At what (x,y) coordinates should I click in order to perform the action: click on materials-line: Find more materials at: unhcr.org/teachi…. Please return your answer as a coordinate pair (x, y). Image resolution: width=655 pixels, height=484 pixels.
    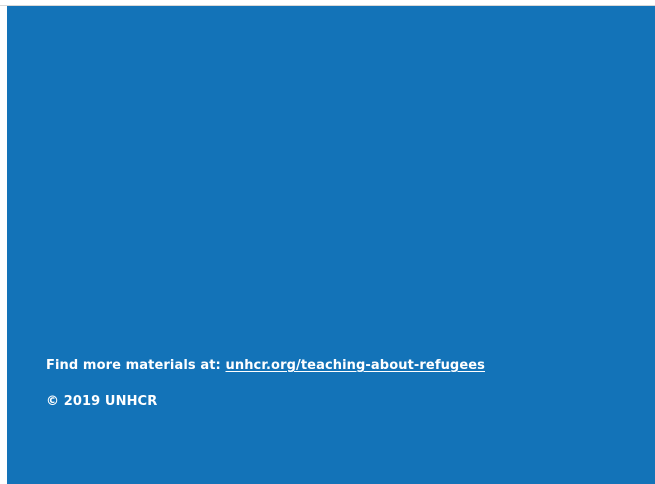
    Looking at the image, I should click on (265, 365).